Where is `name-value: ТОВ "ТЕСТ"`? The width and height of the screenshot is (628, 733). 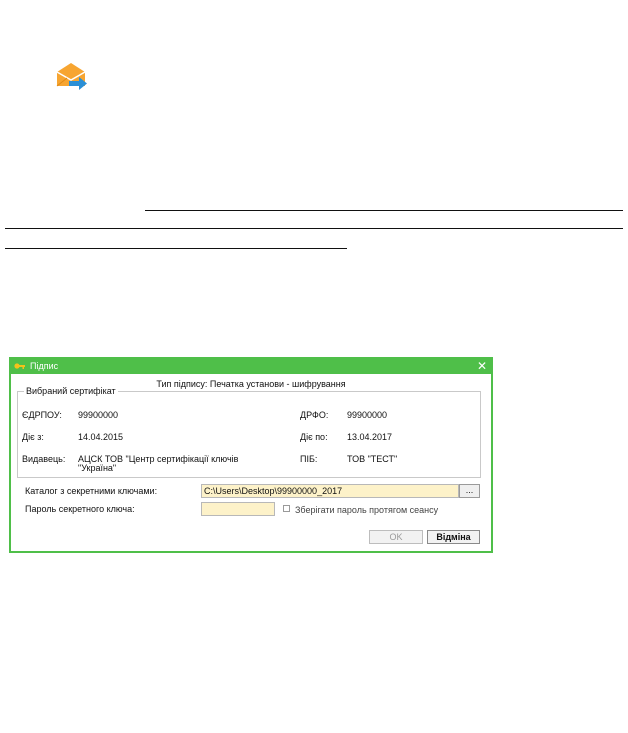 name-value: ТОВ "ТЕСТ" is located at coordinates (372, 459).